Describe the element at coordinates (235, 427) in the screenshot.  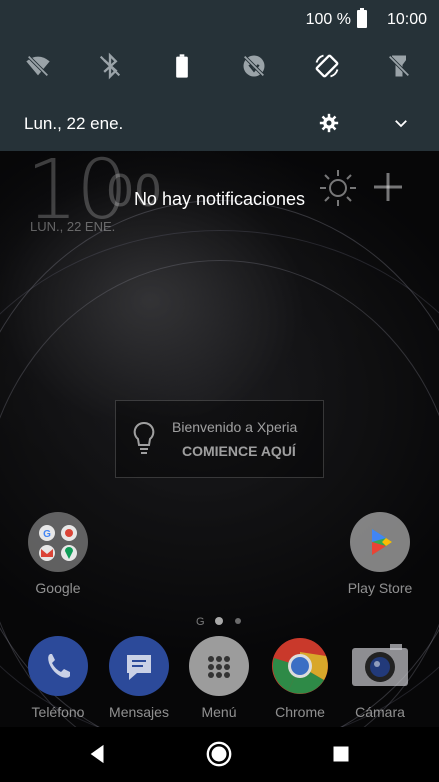
I see `welcome-title: Bienvenido a Xperia` at that location.